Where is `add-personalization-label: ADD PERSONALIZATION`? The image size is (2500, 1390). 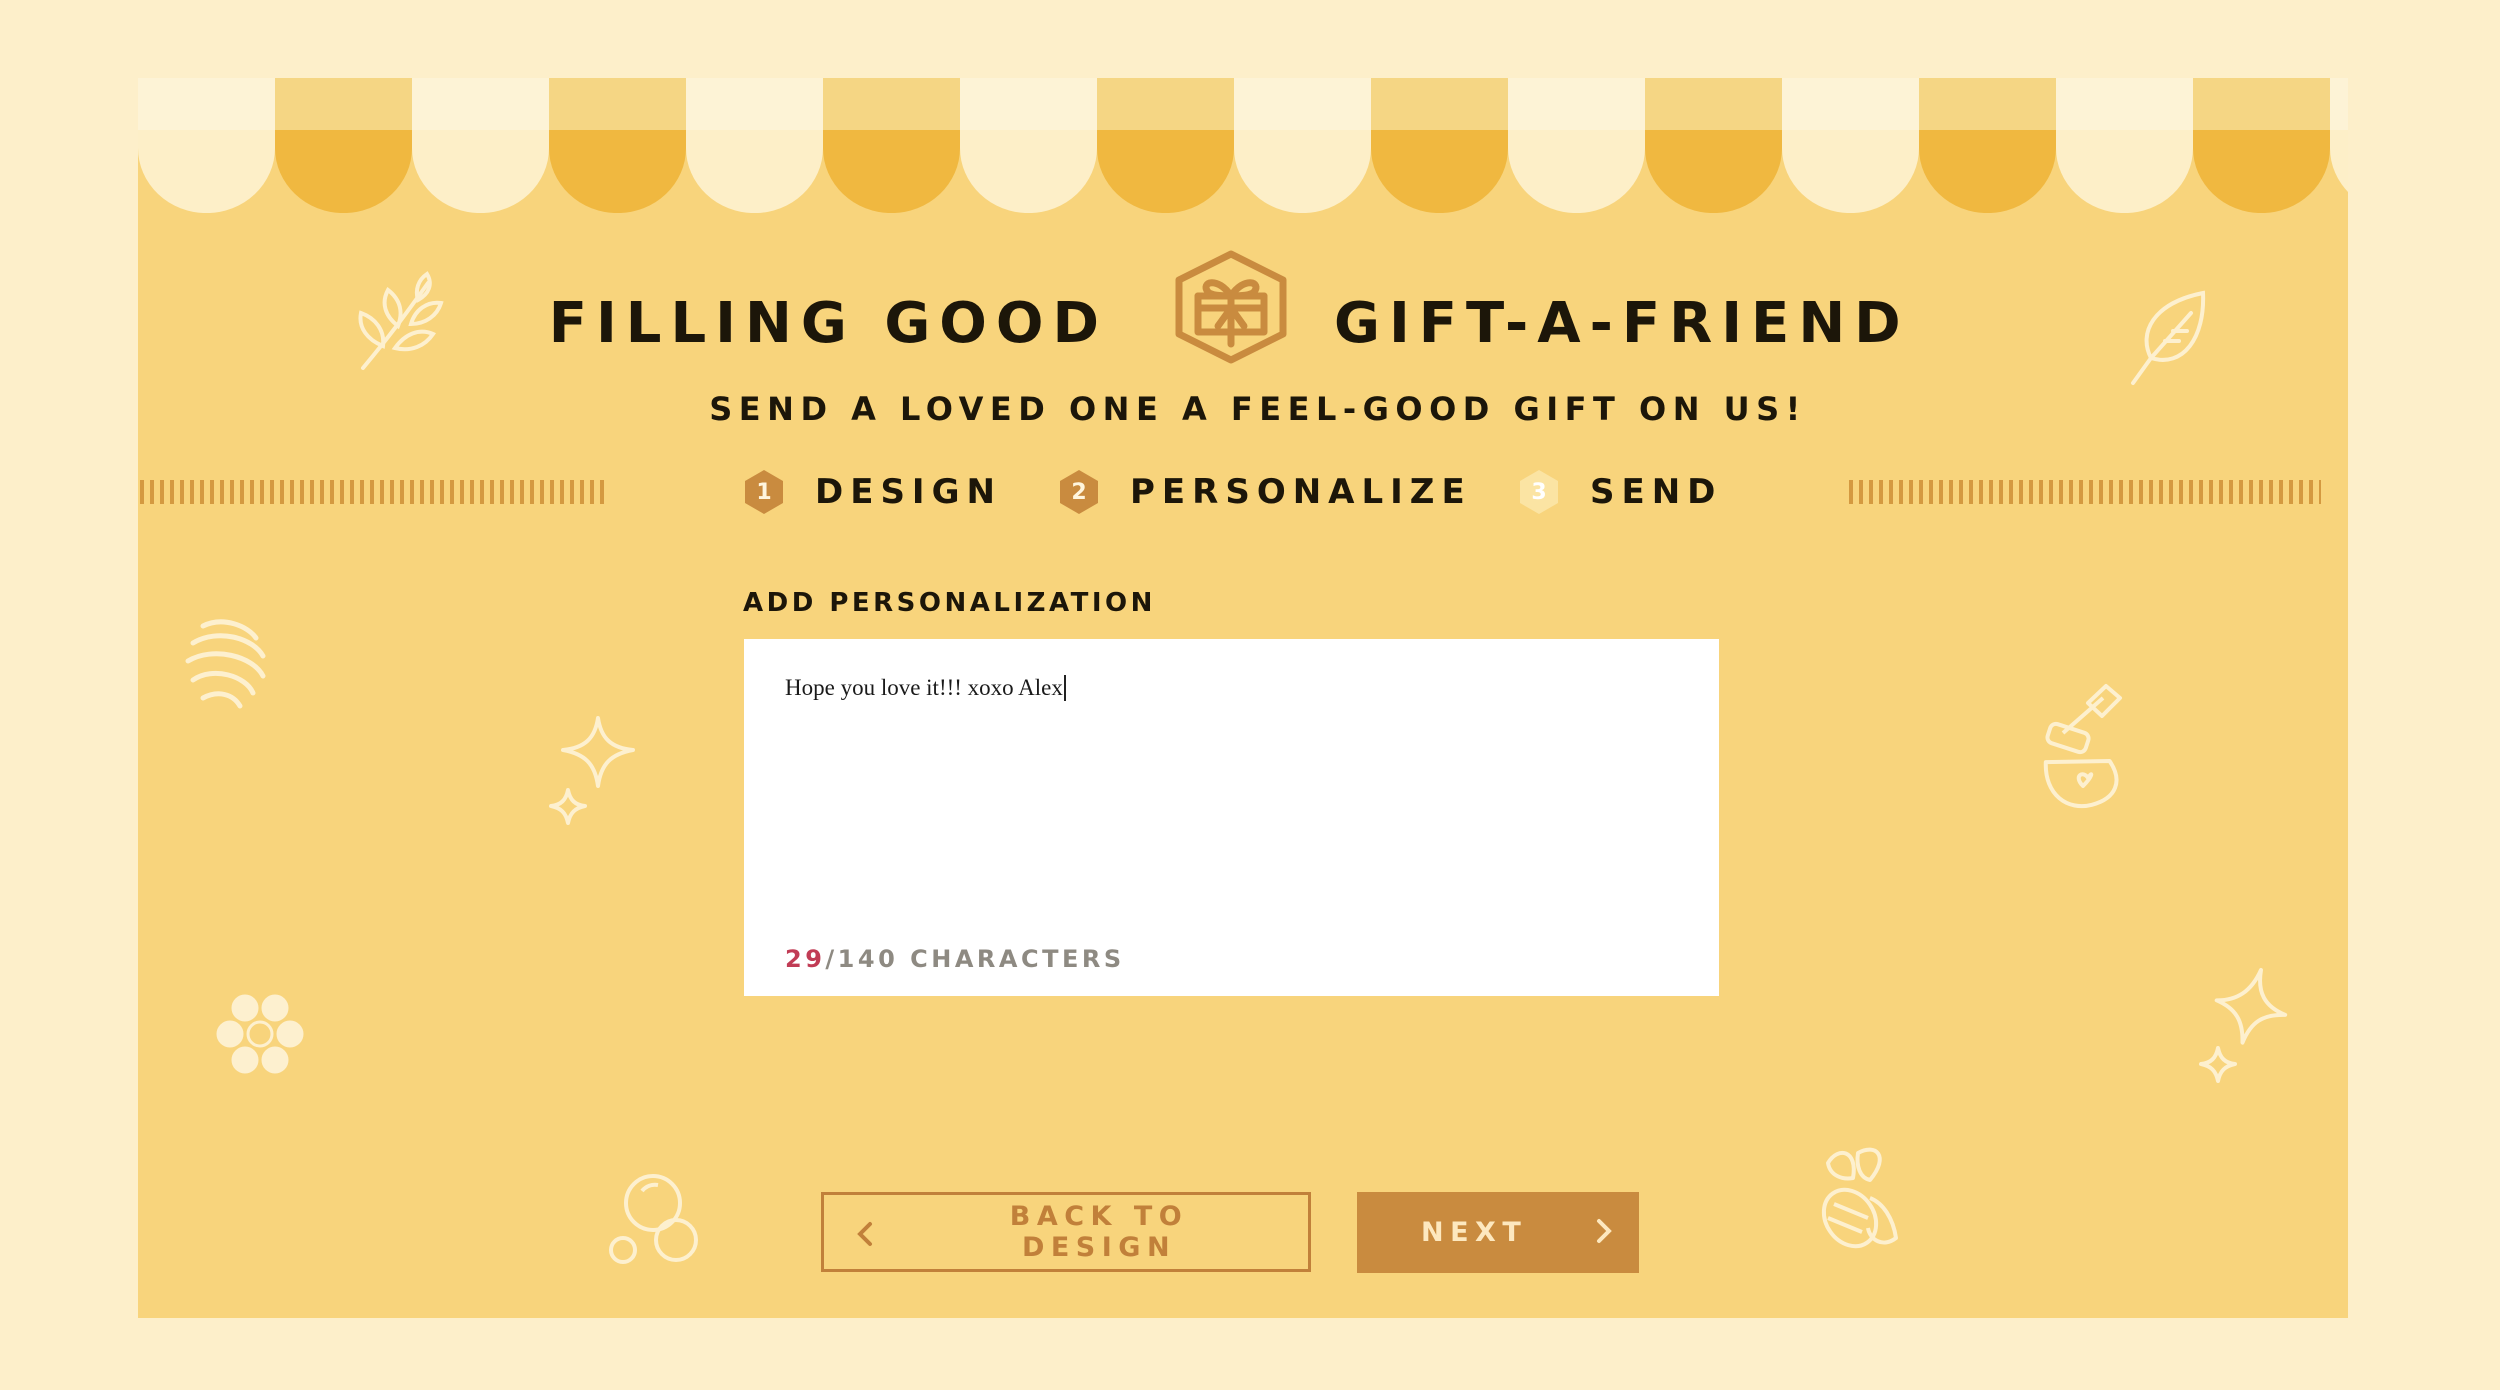
add-personalization-label: ADD PERSONALIZATION is located at coordinates (949, 603).